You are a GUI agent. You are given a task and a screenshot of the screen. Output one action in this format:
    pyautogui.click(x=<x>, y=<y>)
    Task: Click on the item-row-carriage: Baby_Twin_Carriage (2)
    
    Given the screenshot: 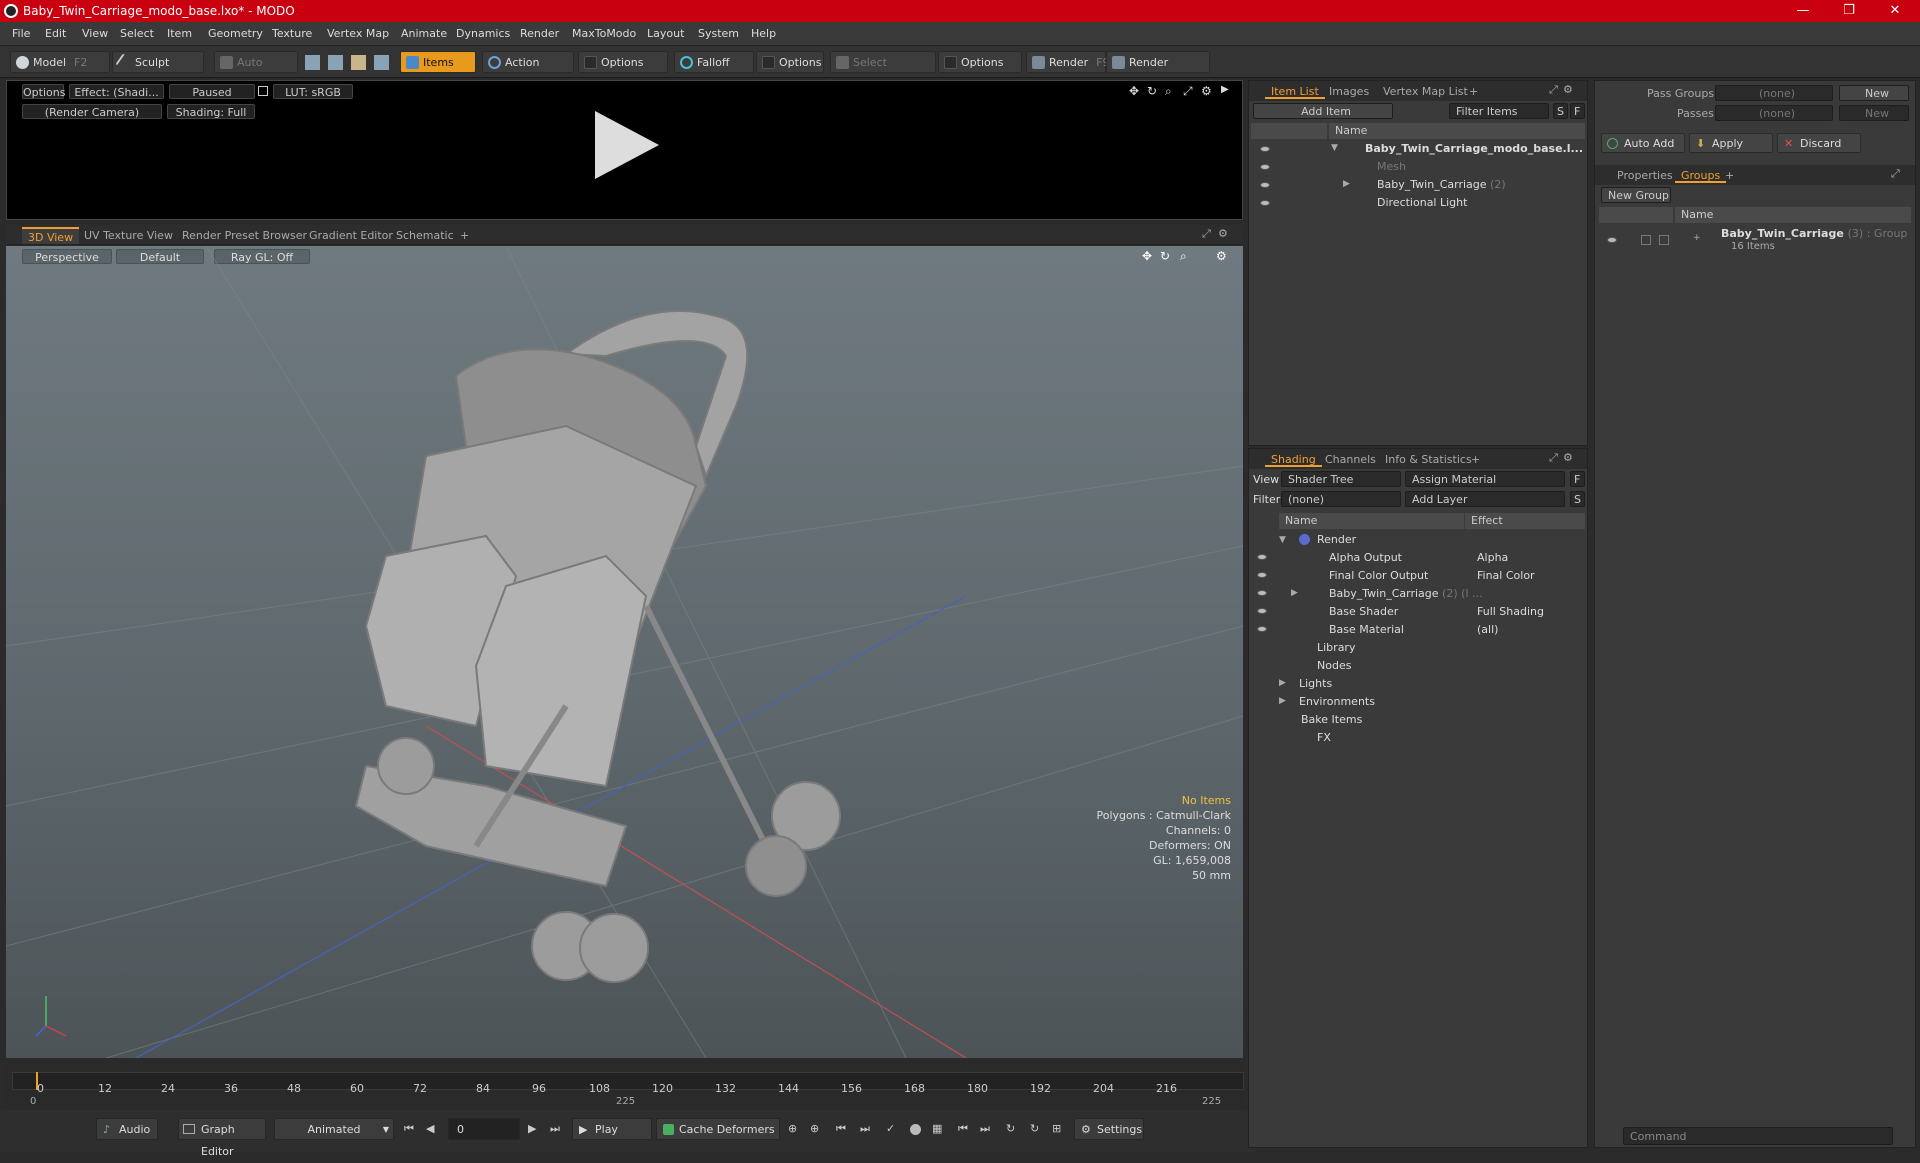 What is the action you would take?
    pyautogui.click(x=1441, y=184)
    